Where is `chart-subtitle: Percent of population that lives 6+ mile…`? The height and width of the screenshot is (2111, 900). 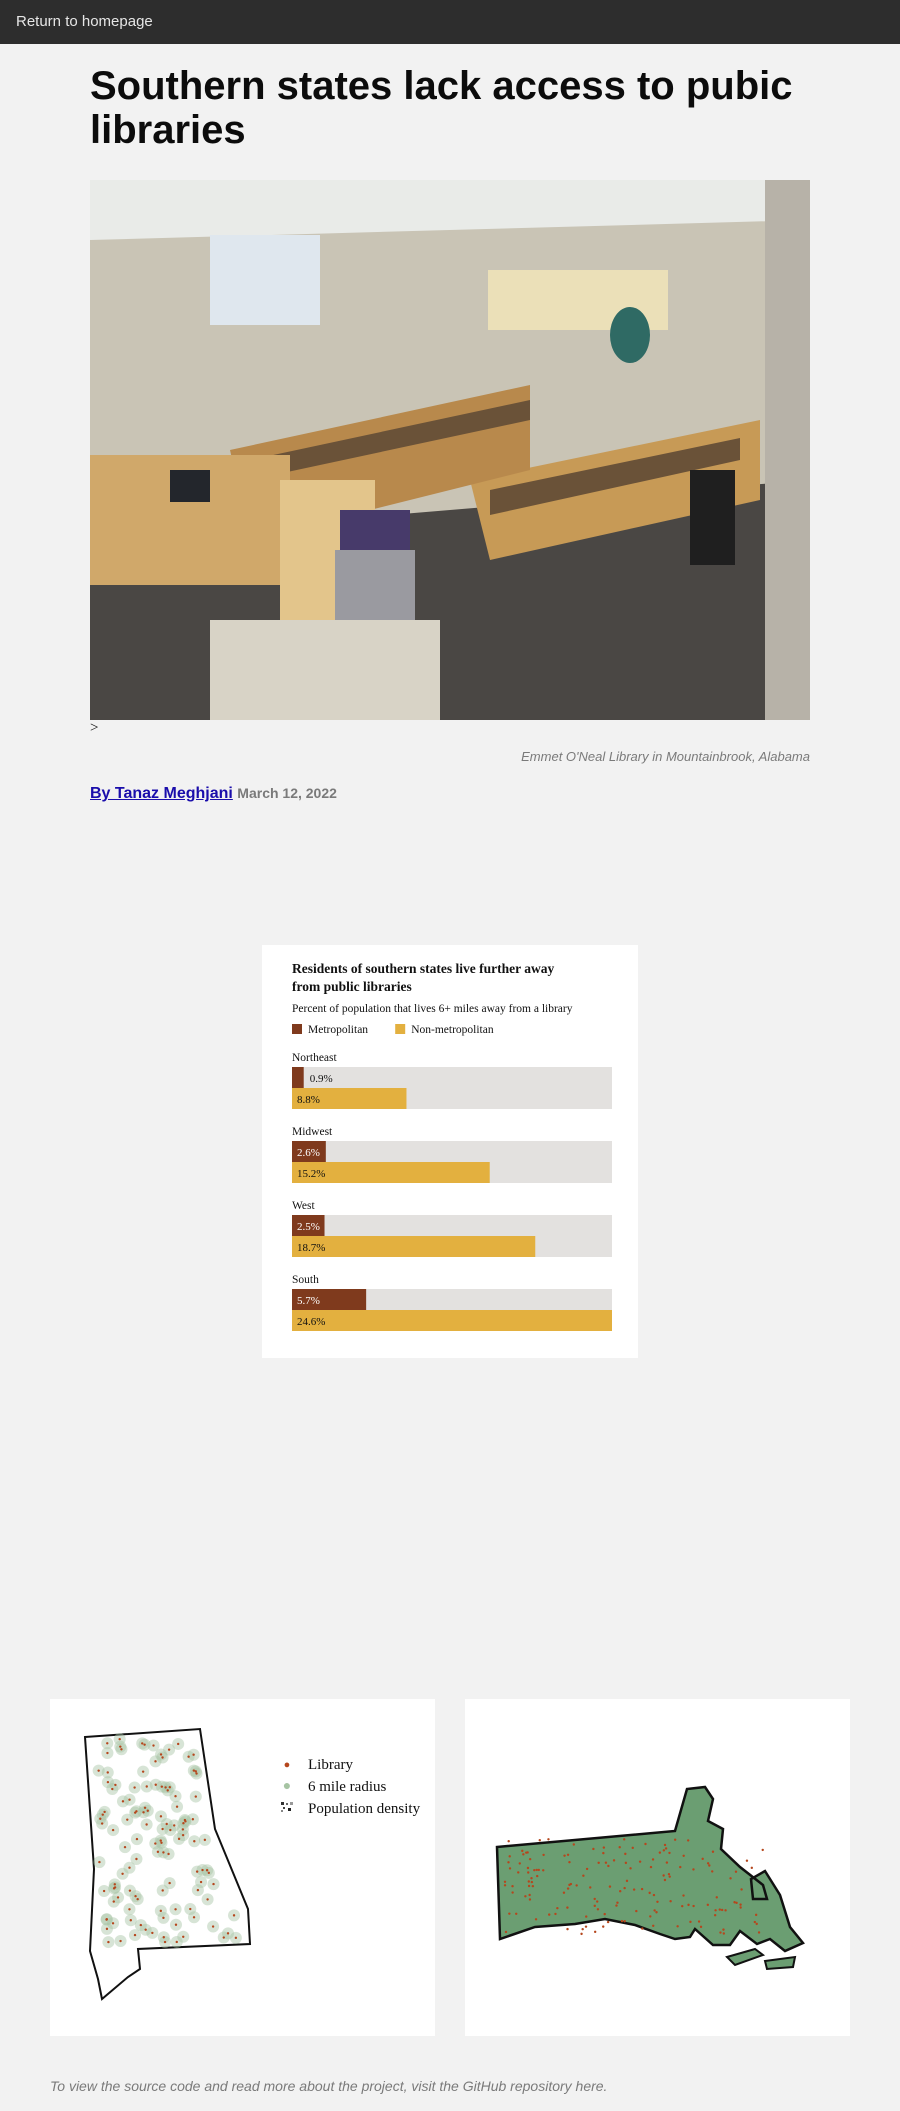
chart-subtitle: Percent of population that lives 6+ mile… is located at coordinates (432, 1009).